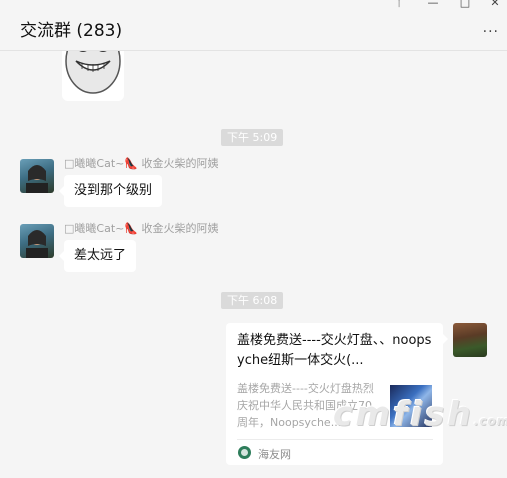  I want to click on chat-title: 交流群 (283), so click(71, 31).